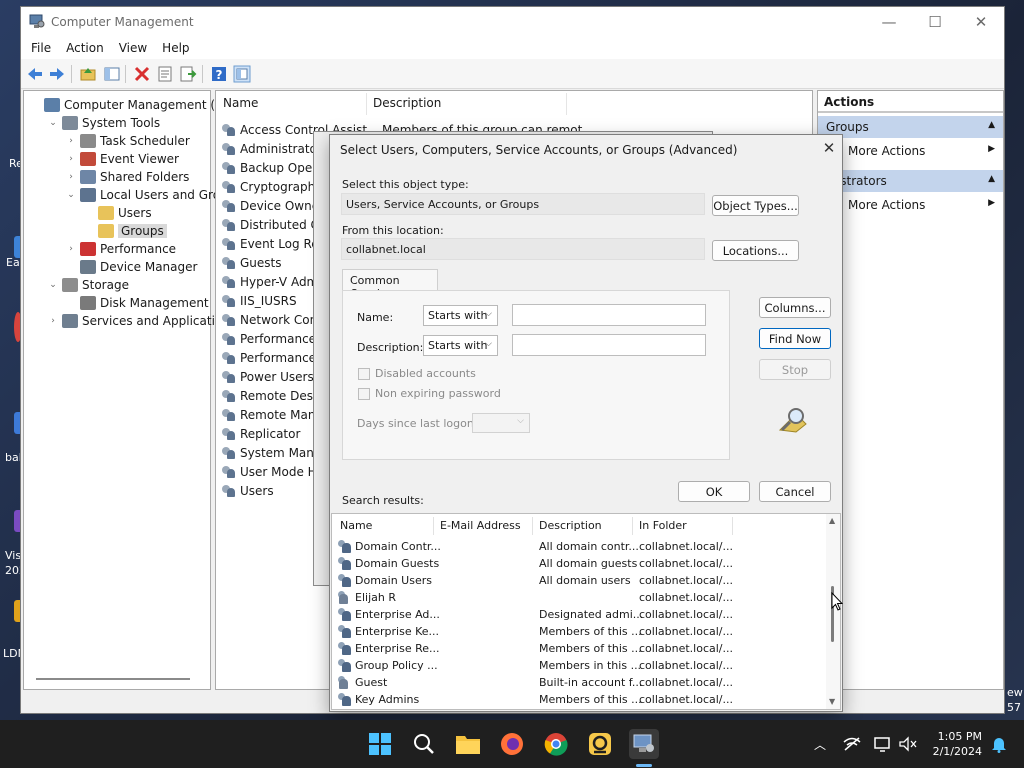  What do you see at coordinates (910, 181) in the screenshot?
I see `actions-section-administrators: inistrators ▲` at bounding box center [910, 181].